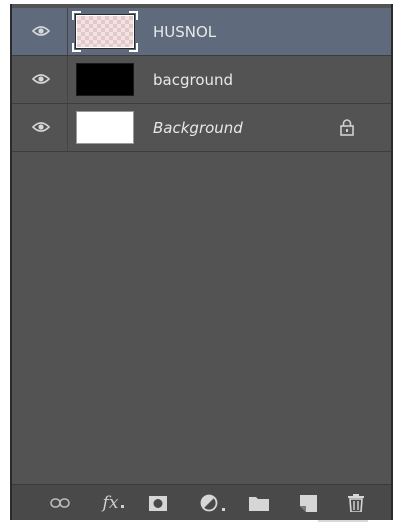 The image size is (414, 529). I want to click on lock-icon, so click(347, 127).